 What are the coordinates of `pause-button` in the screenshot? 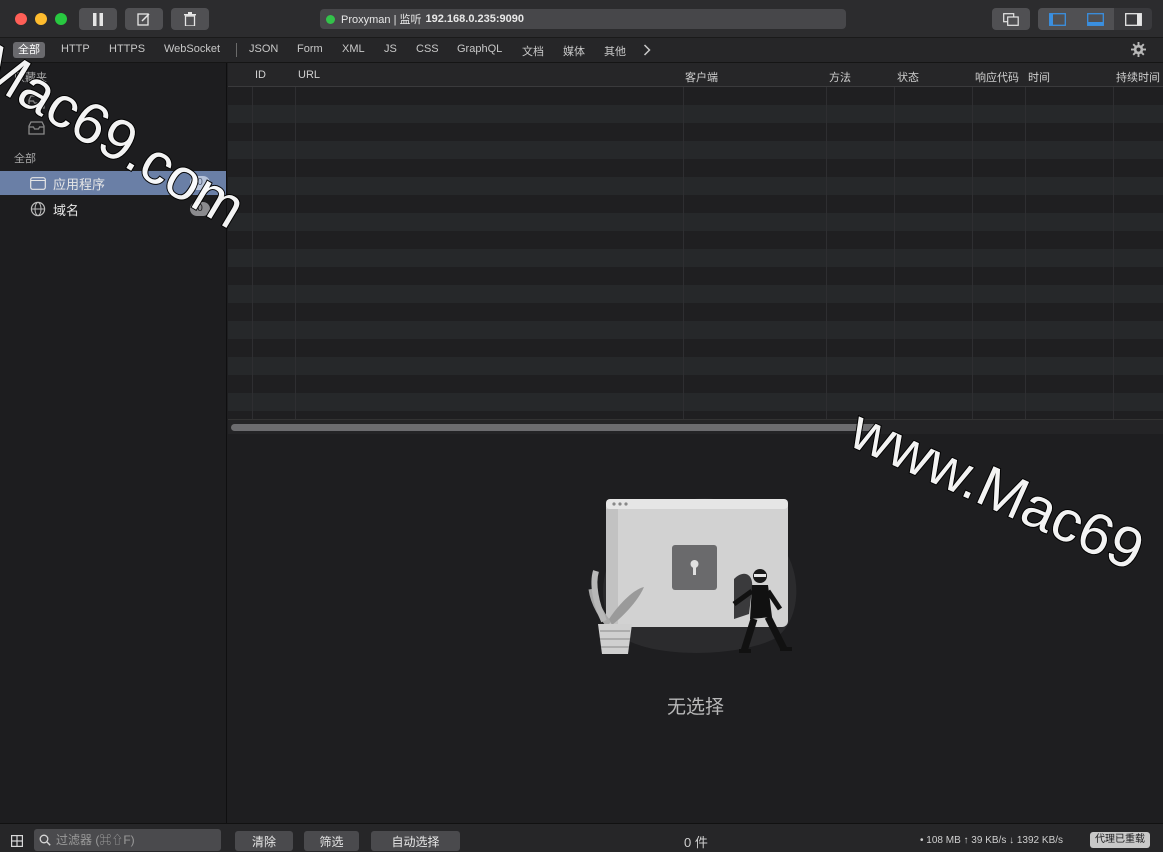 It's located at (98, 19).